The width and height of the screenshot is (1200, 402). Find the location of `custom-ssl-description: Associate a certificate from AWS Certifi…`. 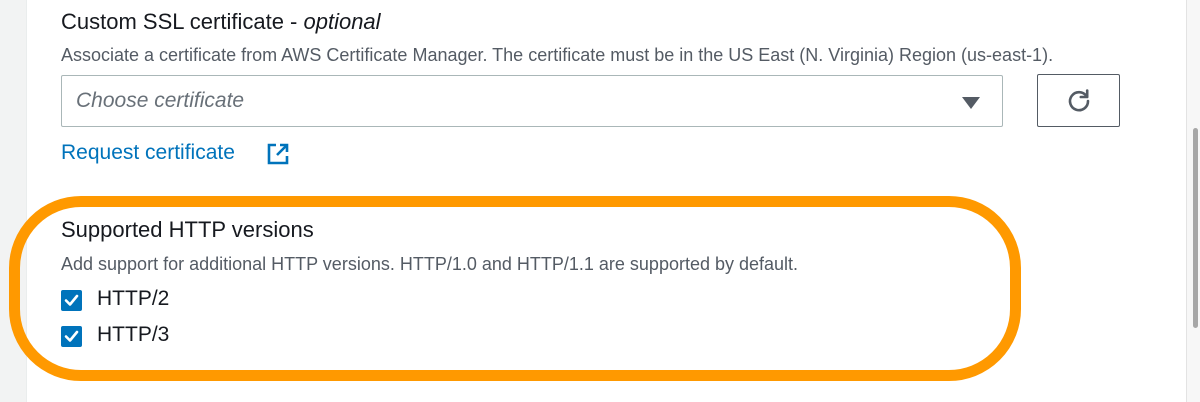

custom-ssl-description: Associate a certificate from AWS Certifi… is located at coordinates (557, 55).